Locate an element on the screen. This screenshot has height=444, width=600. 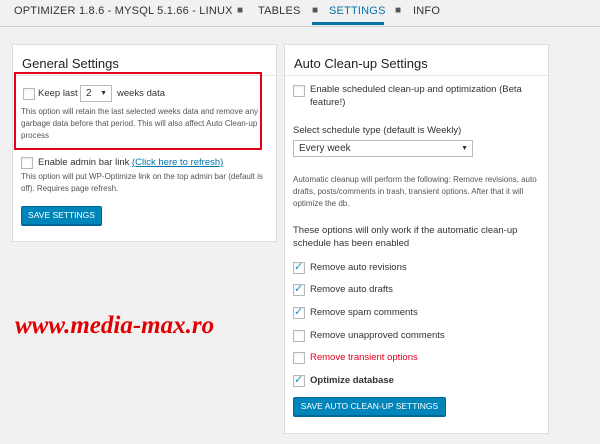
optimize-database-checkbox is located at coordinates (299, 380).